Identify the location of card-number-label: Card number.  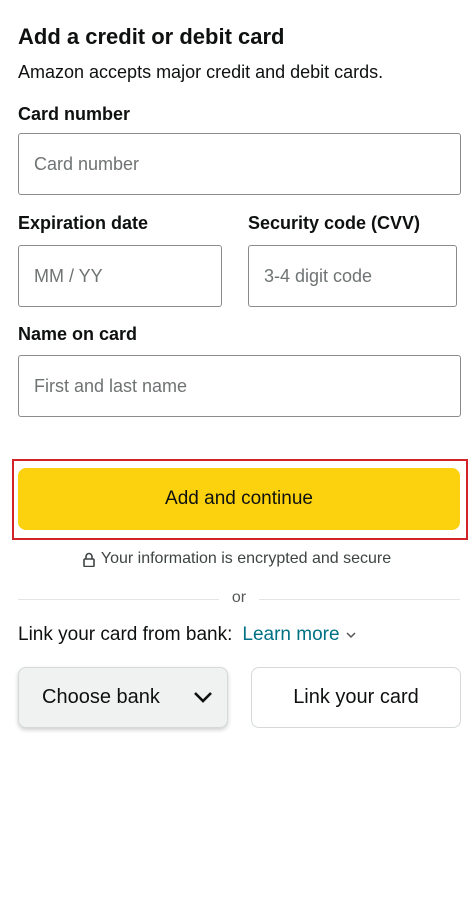
(74, 114).